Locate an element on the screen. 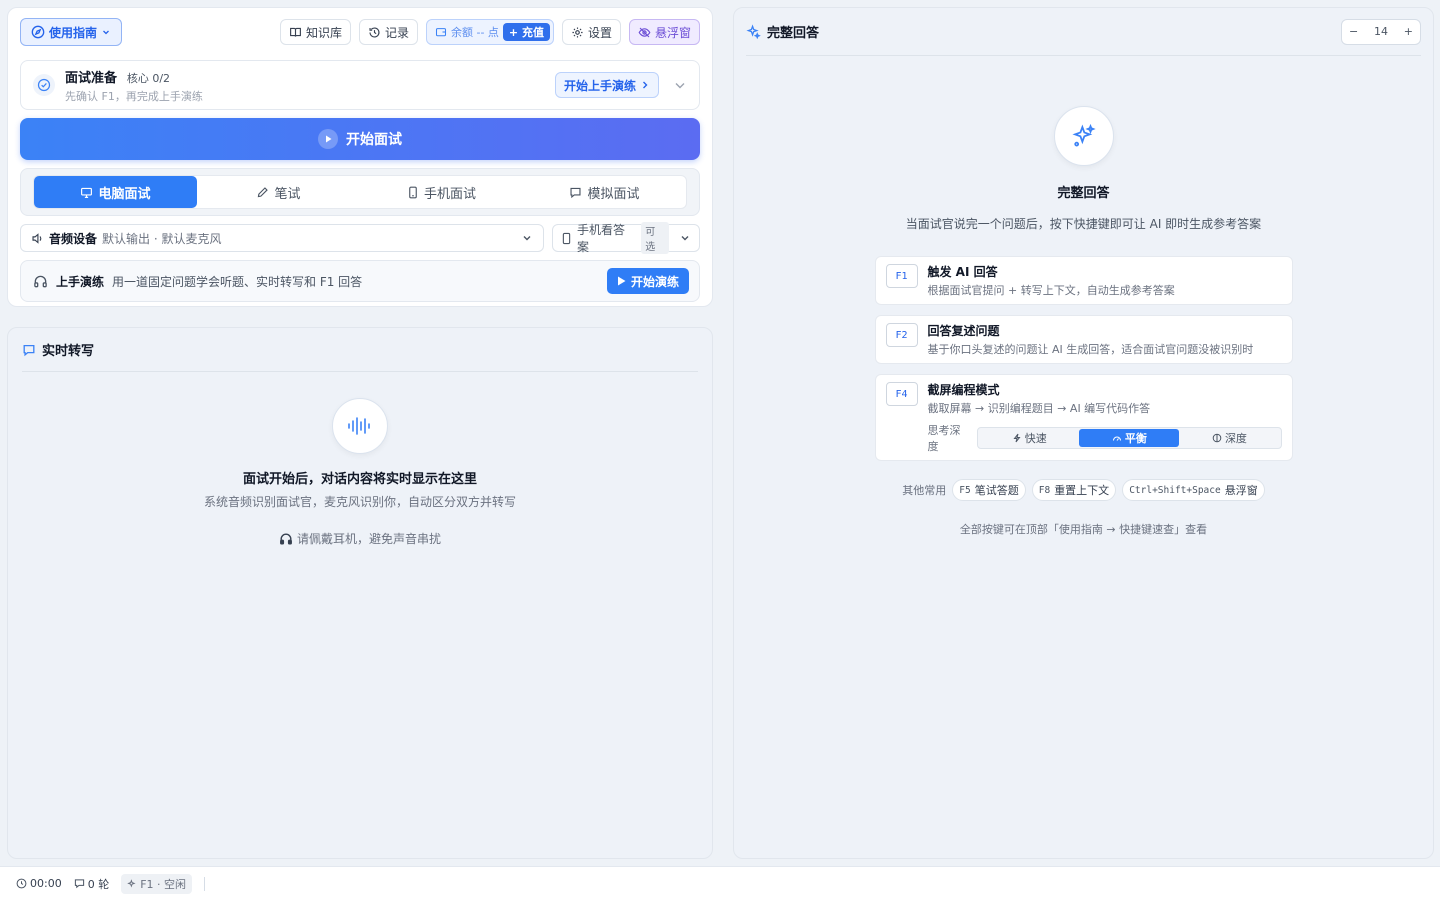  shortcut-desc: 根据面试官提问 + 转写上下文，自动生成参考答案 is located at coordinates (1051, 290).